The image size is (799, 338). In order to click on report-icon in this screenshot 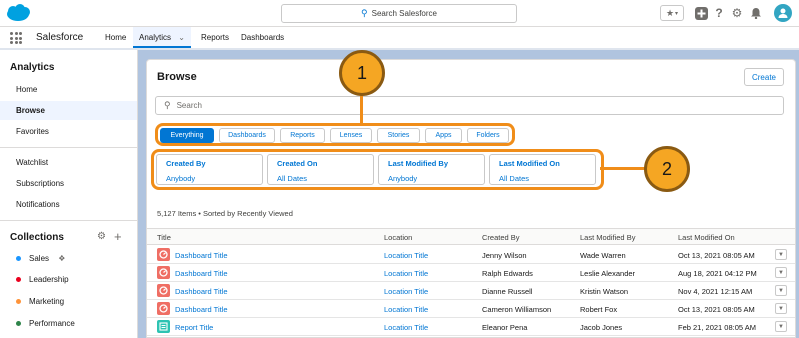, I will do `click(163, 326)`.